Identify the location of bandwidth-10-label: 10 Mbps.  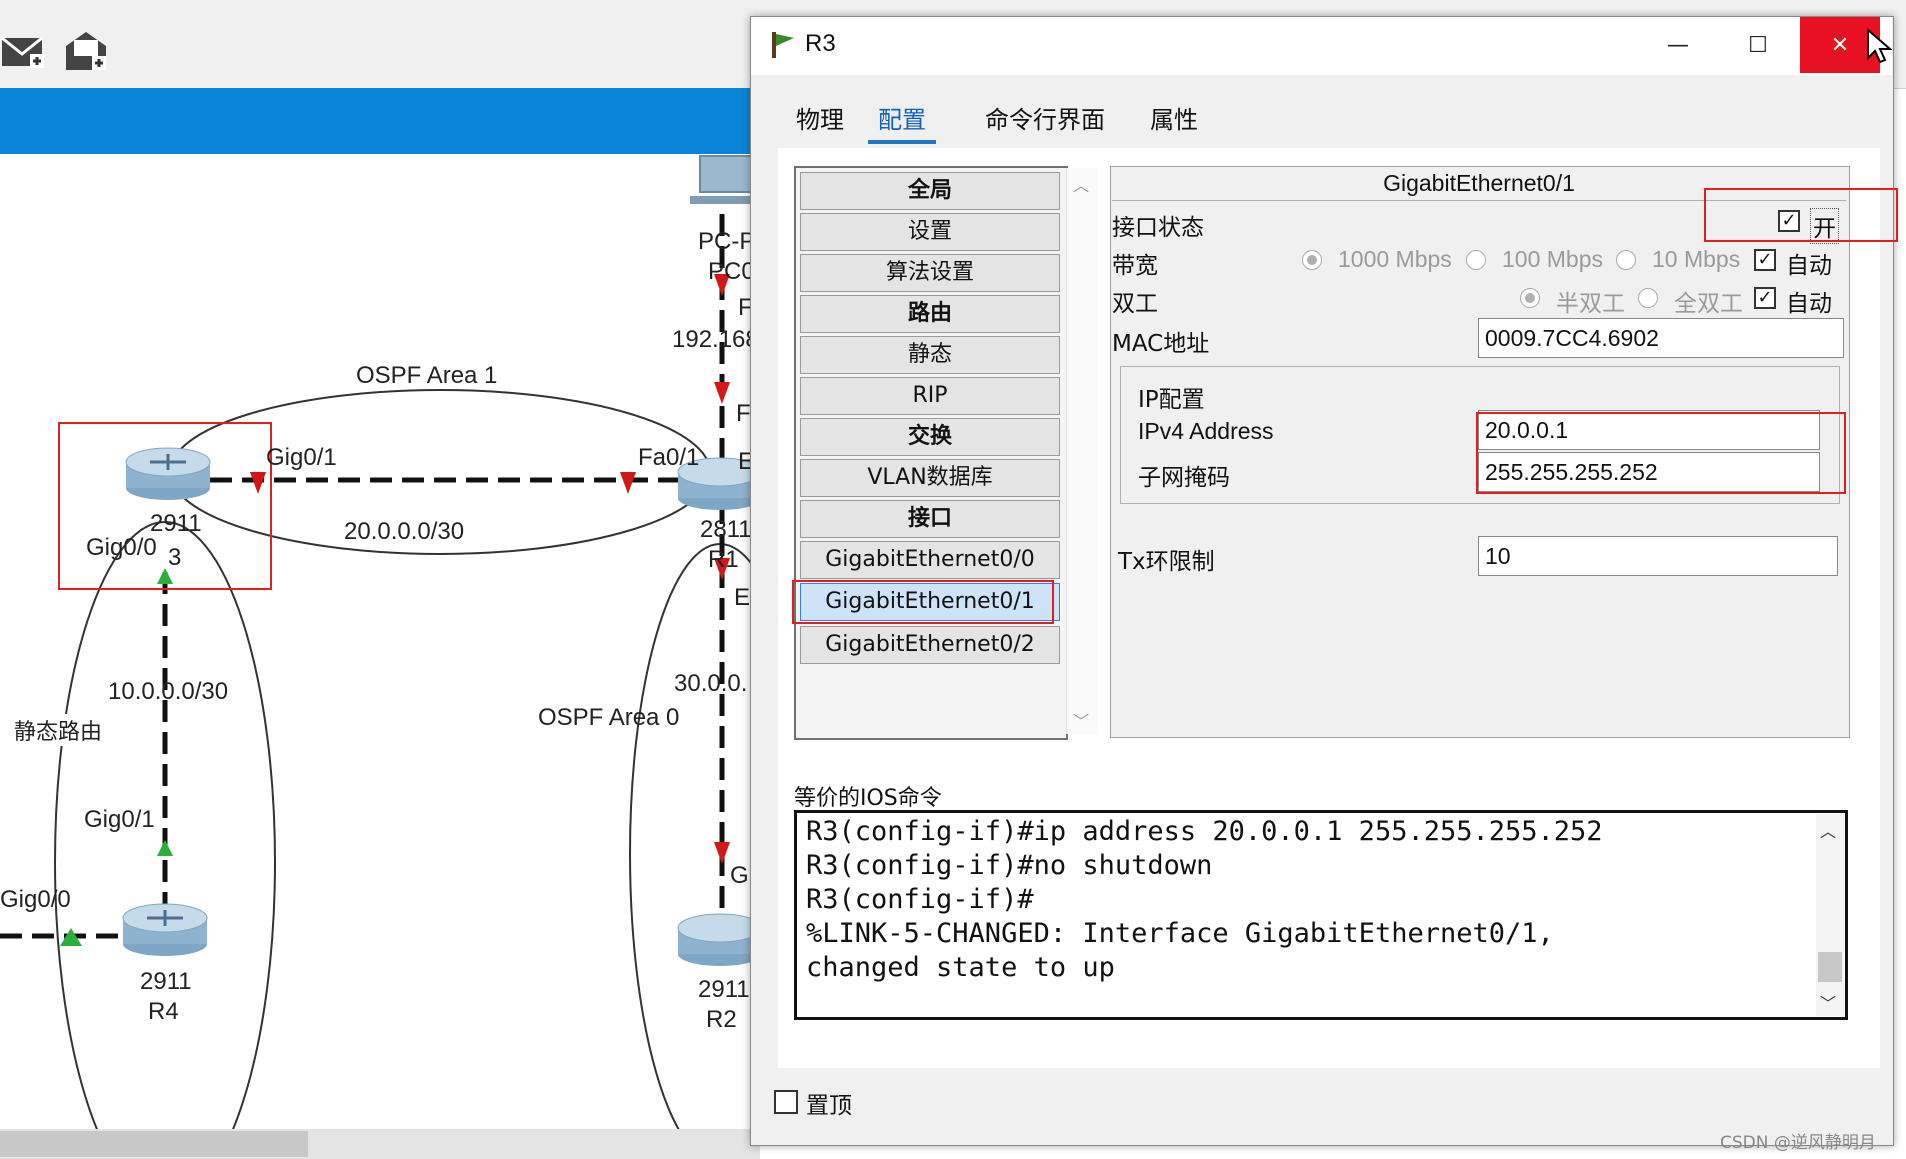
(1696, 259).